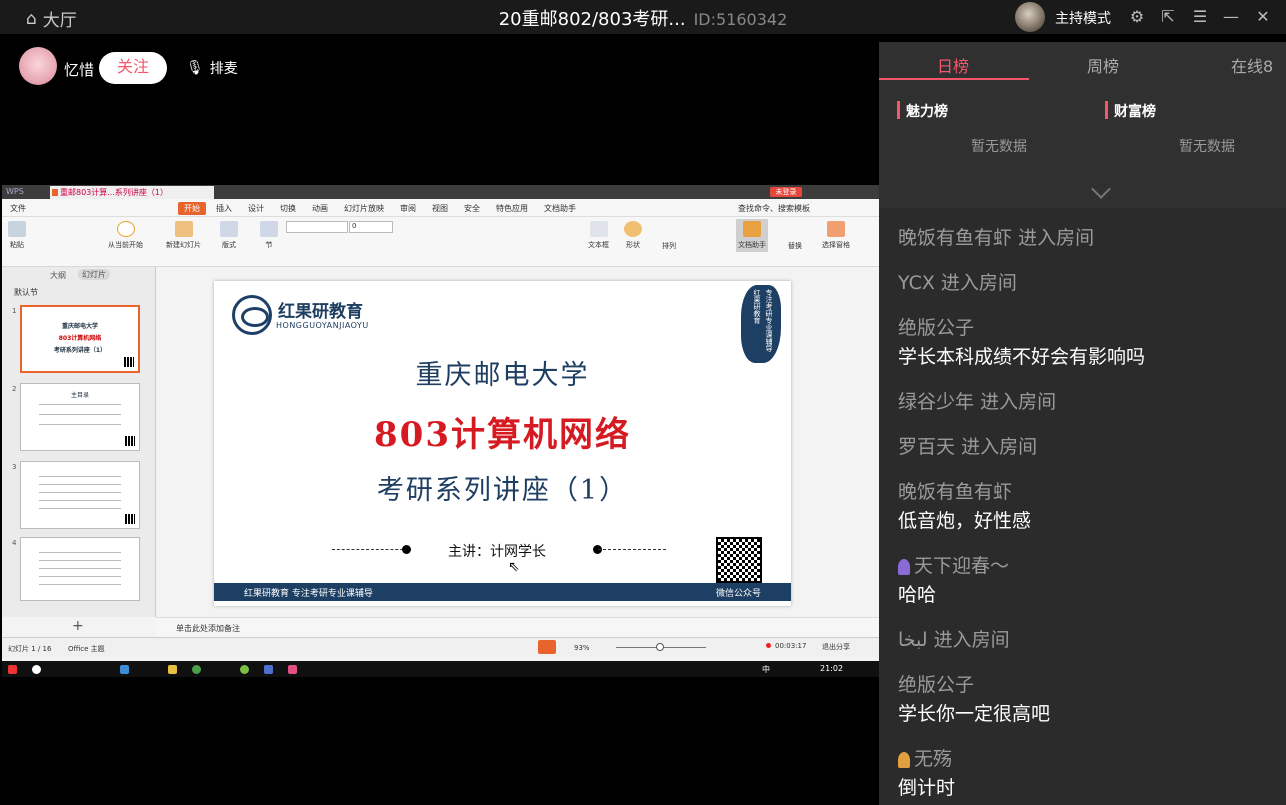 The height and width of the screenshot is (805, 1286). I want to click on settings-icon: ⚙, so click(1137, 17).